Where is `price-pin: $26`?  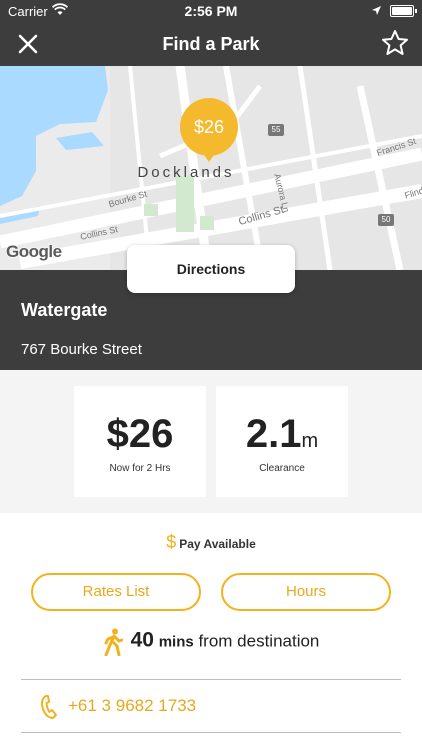 price-pin: $26 is located at coordinates (209, 130).